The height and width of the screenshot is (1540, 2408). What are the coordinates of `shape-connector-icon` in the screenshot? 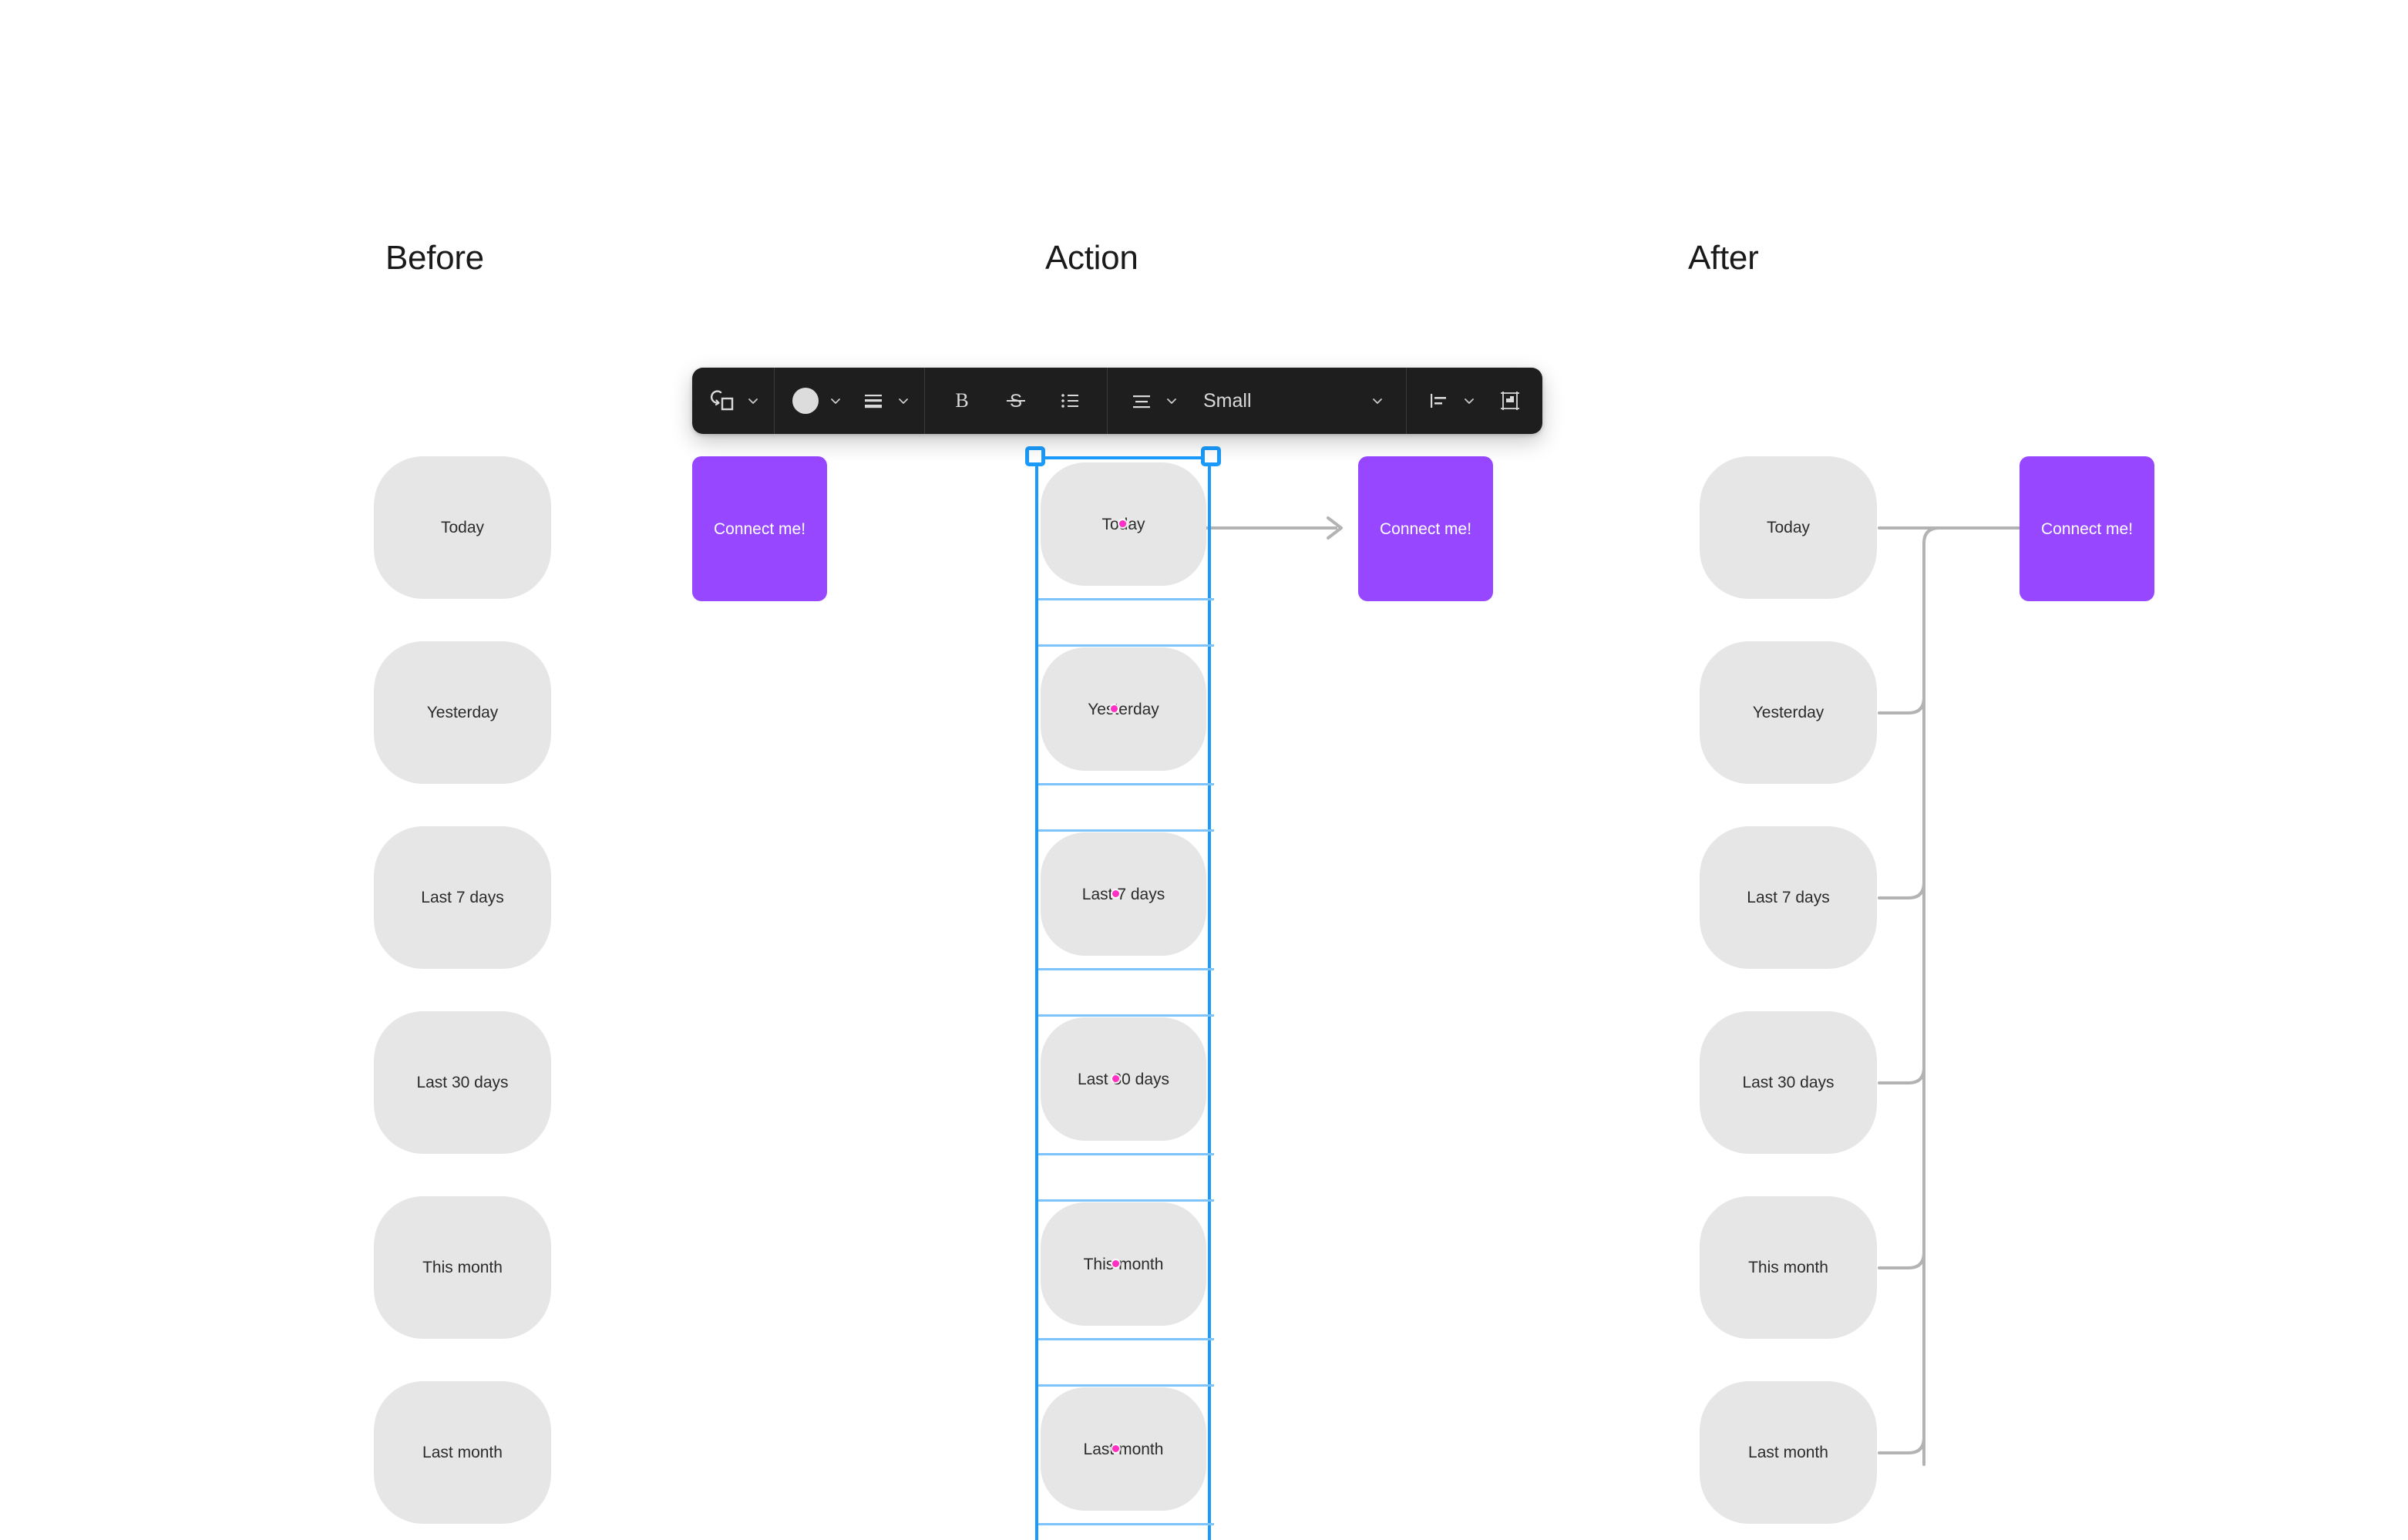 It's located at (723, 401).